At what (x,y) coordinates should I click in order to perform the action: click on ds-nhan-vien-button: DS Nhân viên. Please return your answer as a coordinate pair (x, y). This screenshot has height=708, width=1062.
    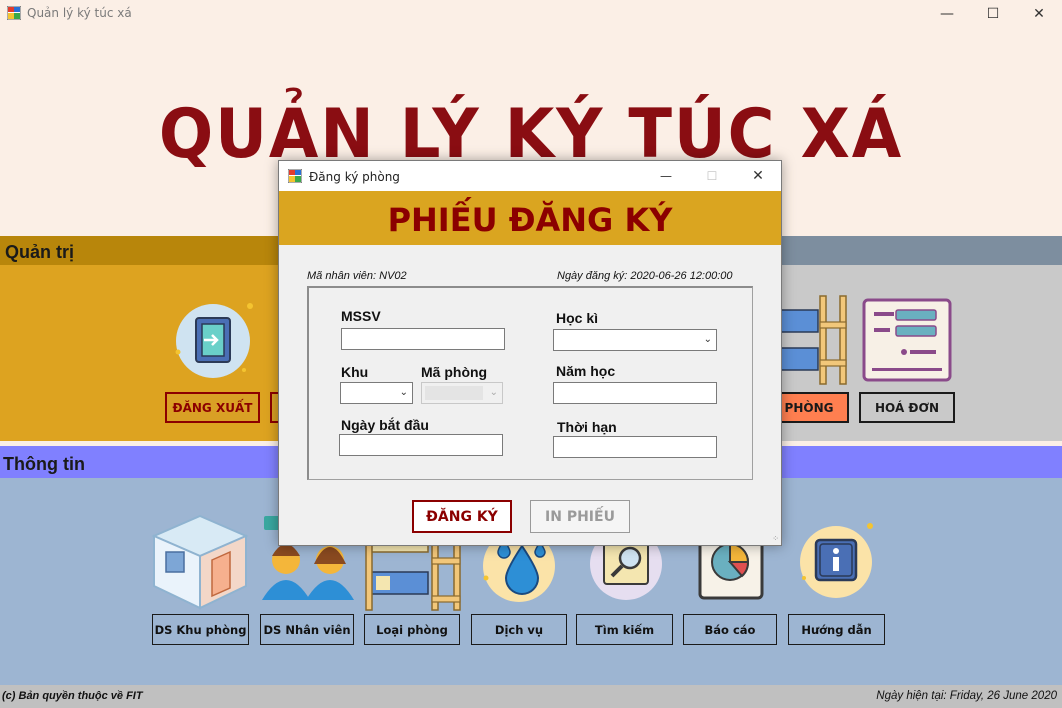
    Looking at the image, I should click on (307, 629).